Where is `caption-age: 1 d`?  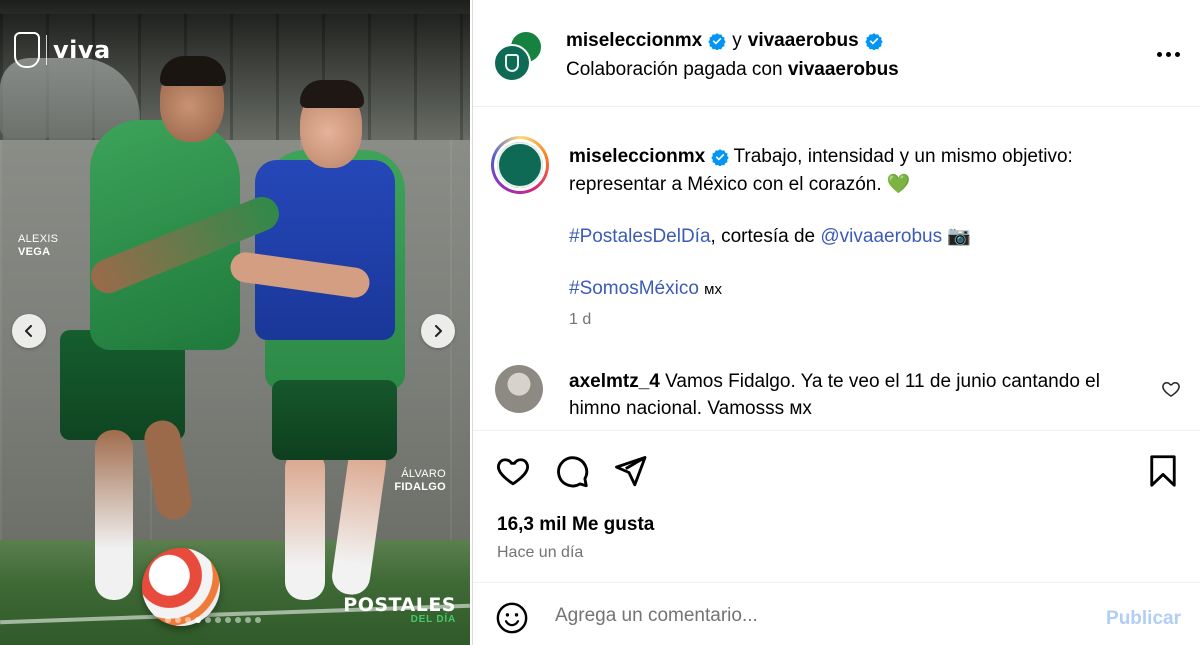 caption-age: 1 d is located at coordinates (580, 320).